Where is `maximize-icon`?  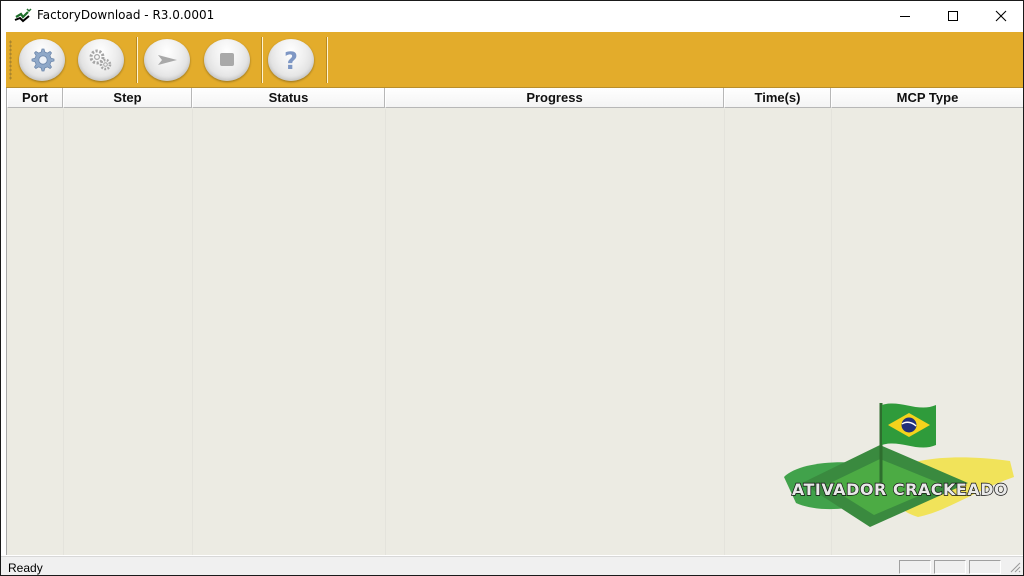
maximize-icon is located at coordinates (953, 16).